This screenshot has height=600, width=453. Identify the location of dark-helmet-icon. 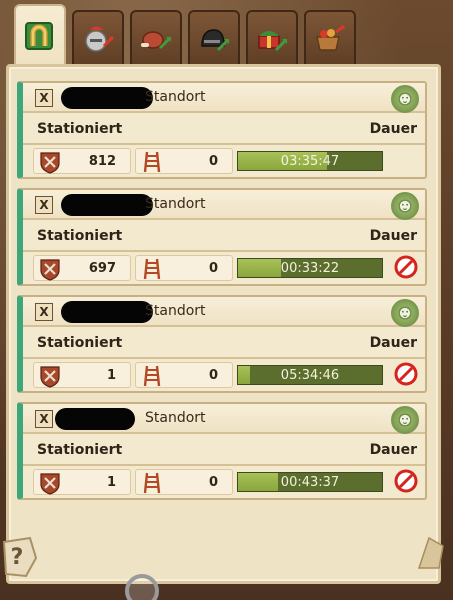
(215, 40).